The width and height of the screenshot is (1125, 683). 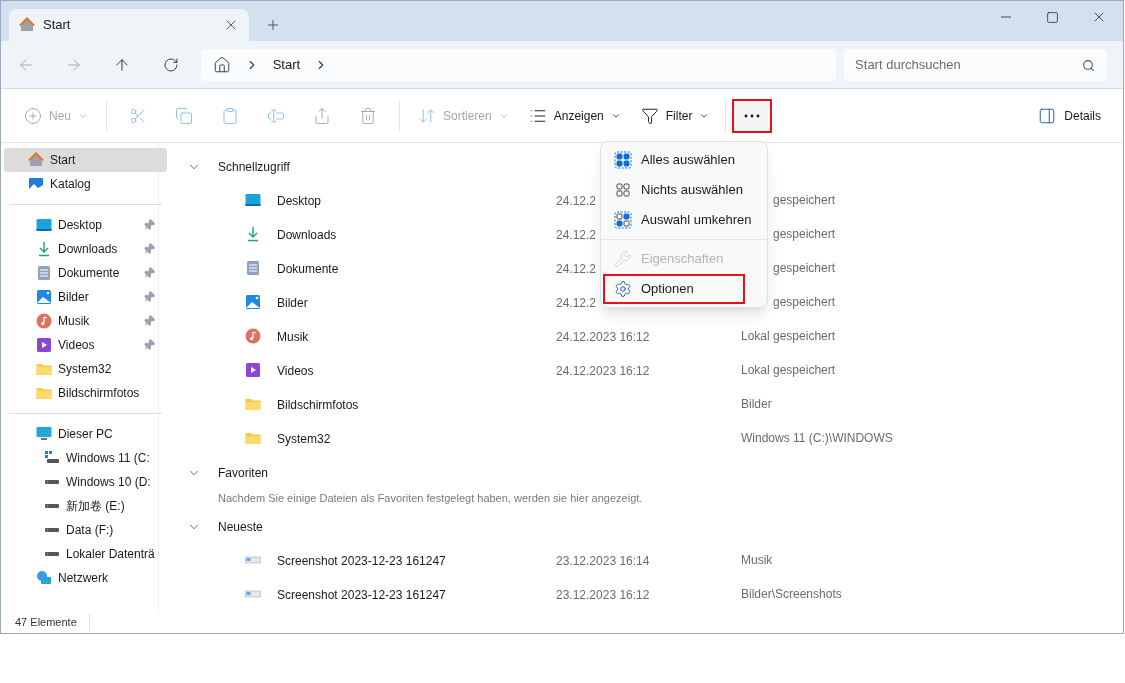 I want to click on file-name: Desktop, so click(x=299, y=201).